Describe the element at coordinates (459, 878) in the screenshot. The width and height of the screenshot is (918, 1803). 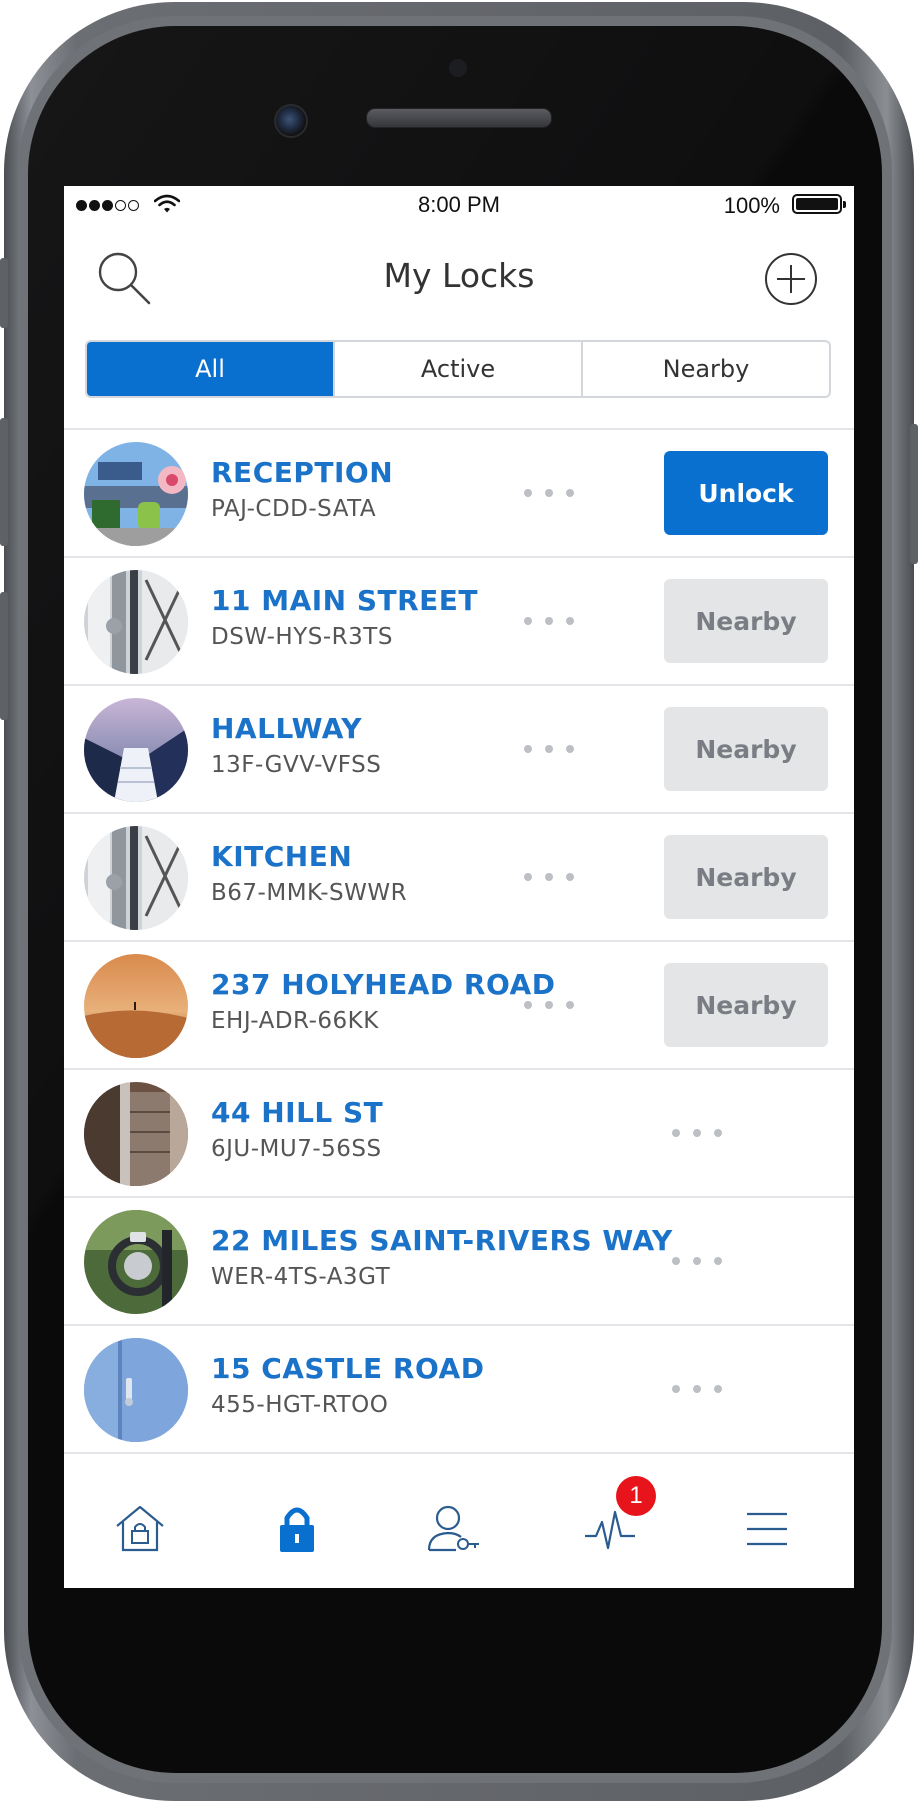
I see `lock-row-kitchen: KITCHEN B67-MMK-SWWR Nearby` at that location.